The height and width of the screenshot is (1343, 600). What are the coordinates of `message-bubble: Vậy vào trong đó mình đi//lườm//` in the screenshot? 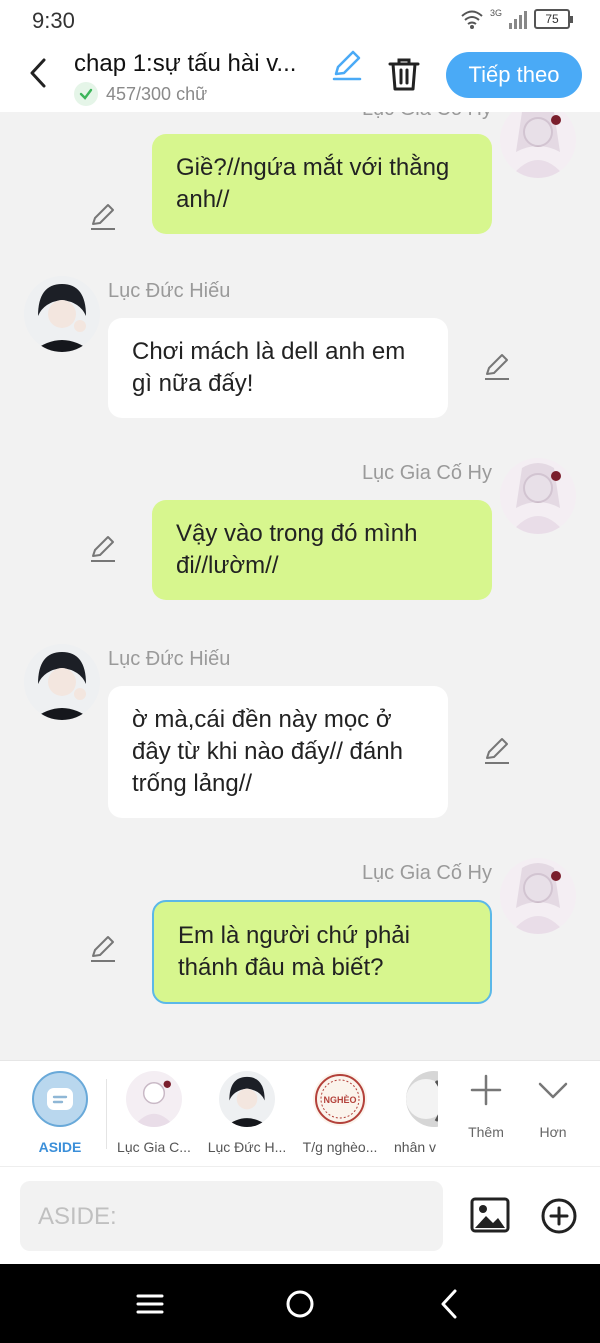 It's located at (322, 550).